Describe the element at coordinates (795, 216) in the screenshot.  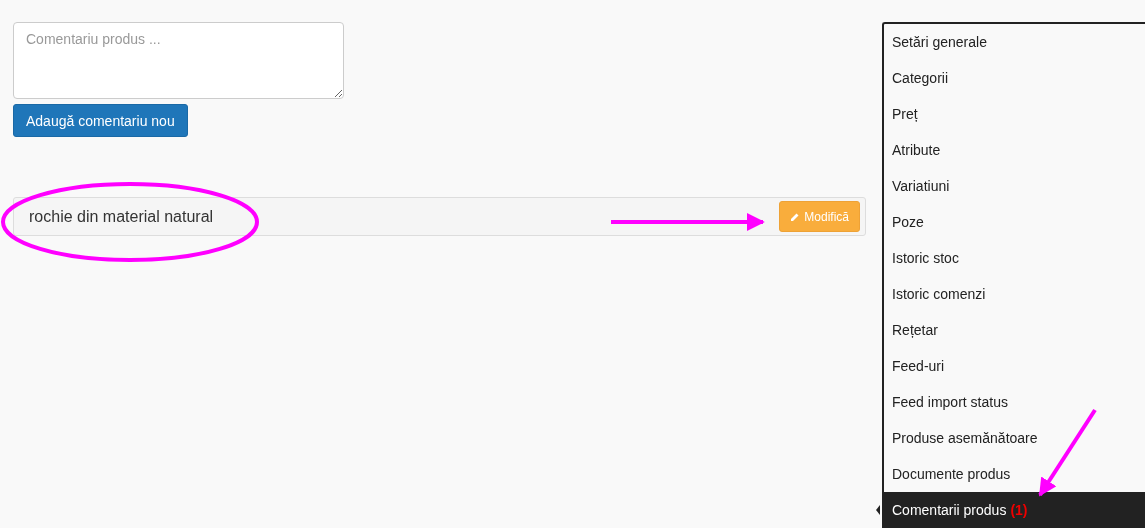
I see `pencil-icon` at that location.